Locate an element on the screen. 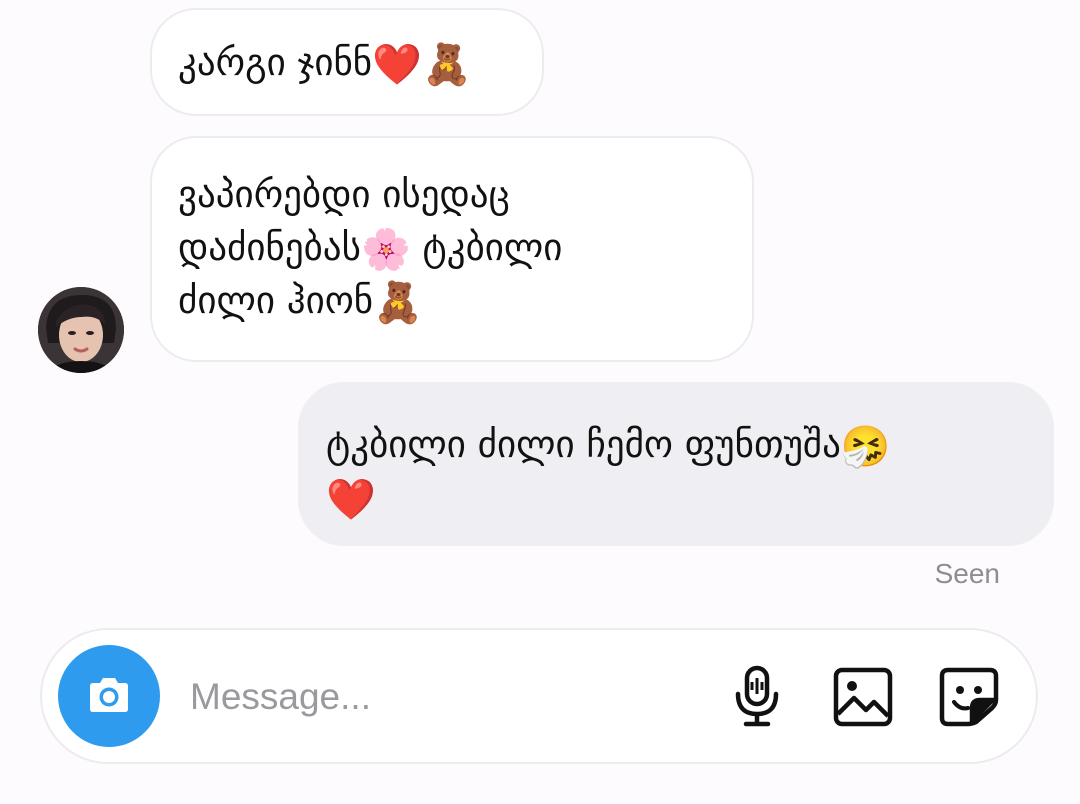 This screenshot has width=1080, height=804. microphone-icon is located at coordinates (757, 696).